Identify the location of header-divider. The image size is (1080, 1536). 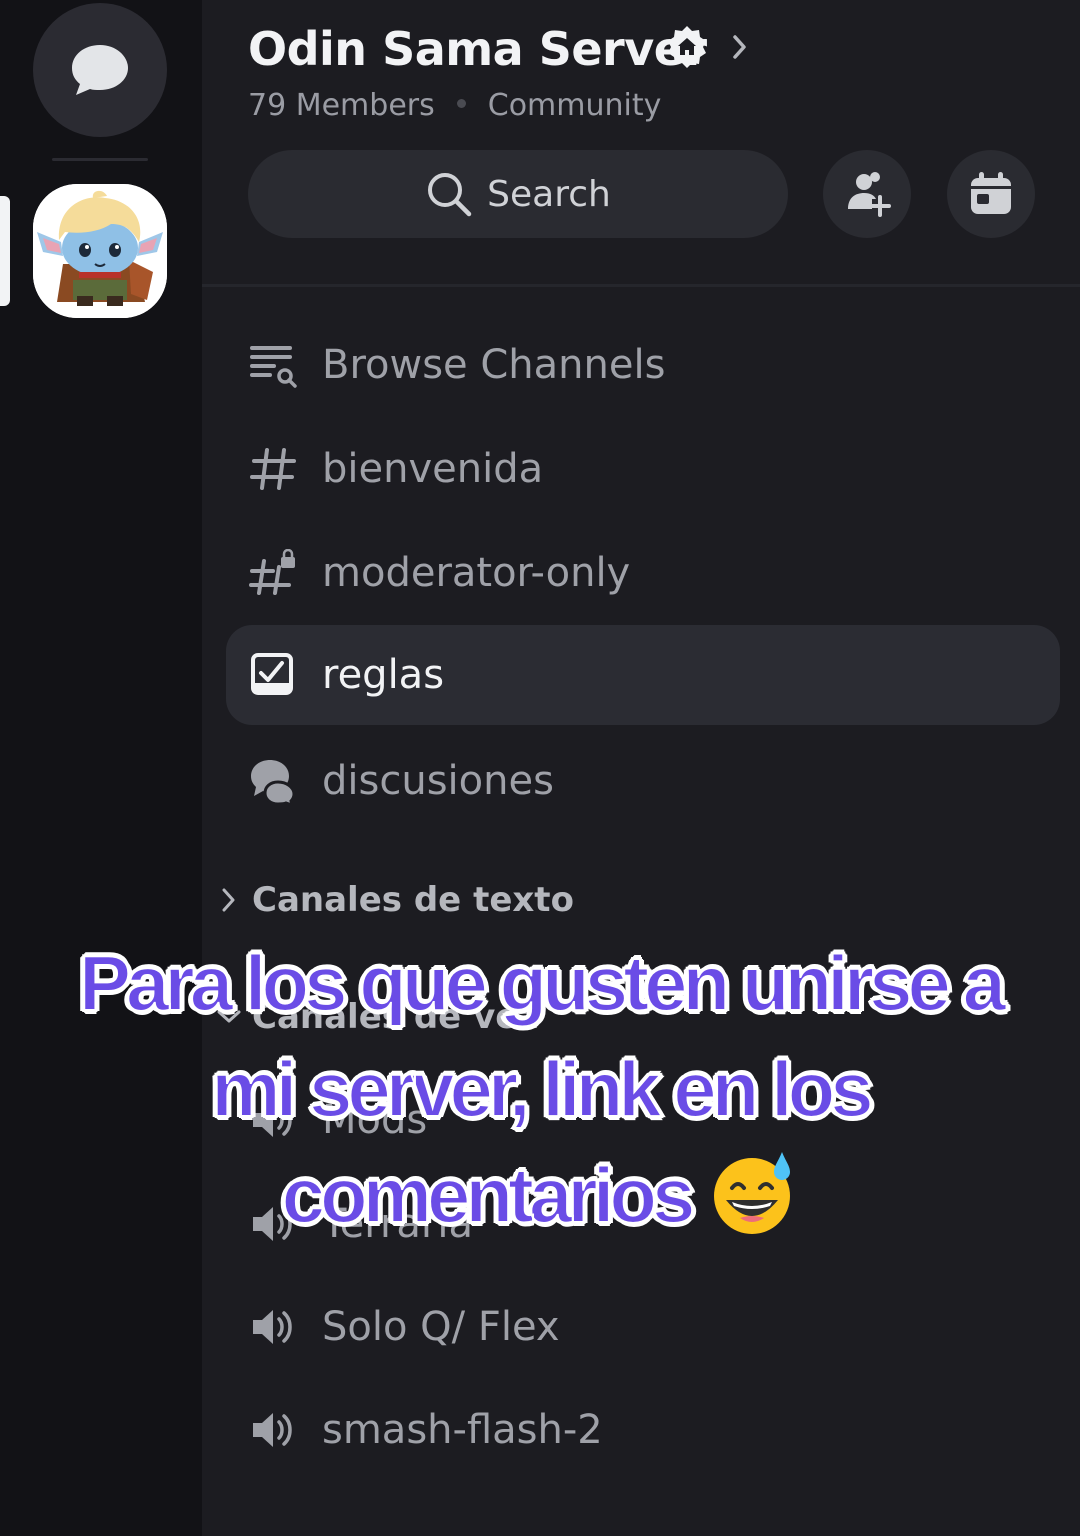
(641, 285).